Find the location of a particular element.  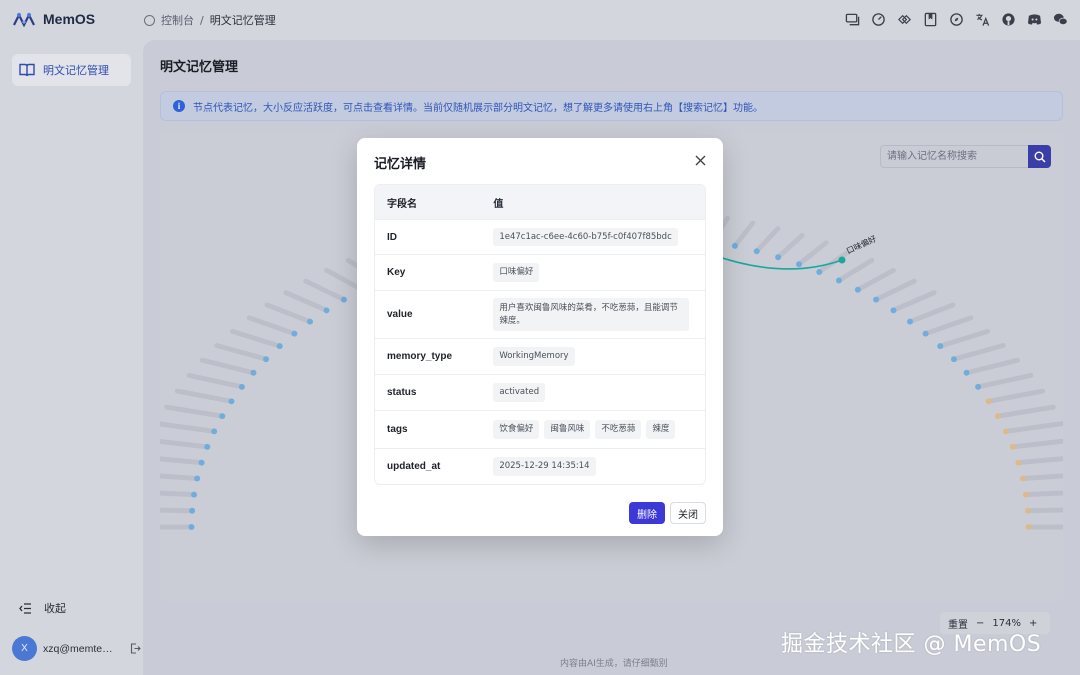

field-name: updated_at is located at coordinates (414, 466).